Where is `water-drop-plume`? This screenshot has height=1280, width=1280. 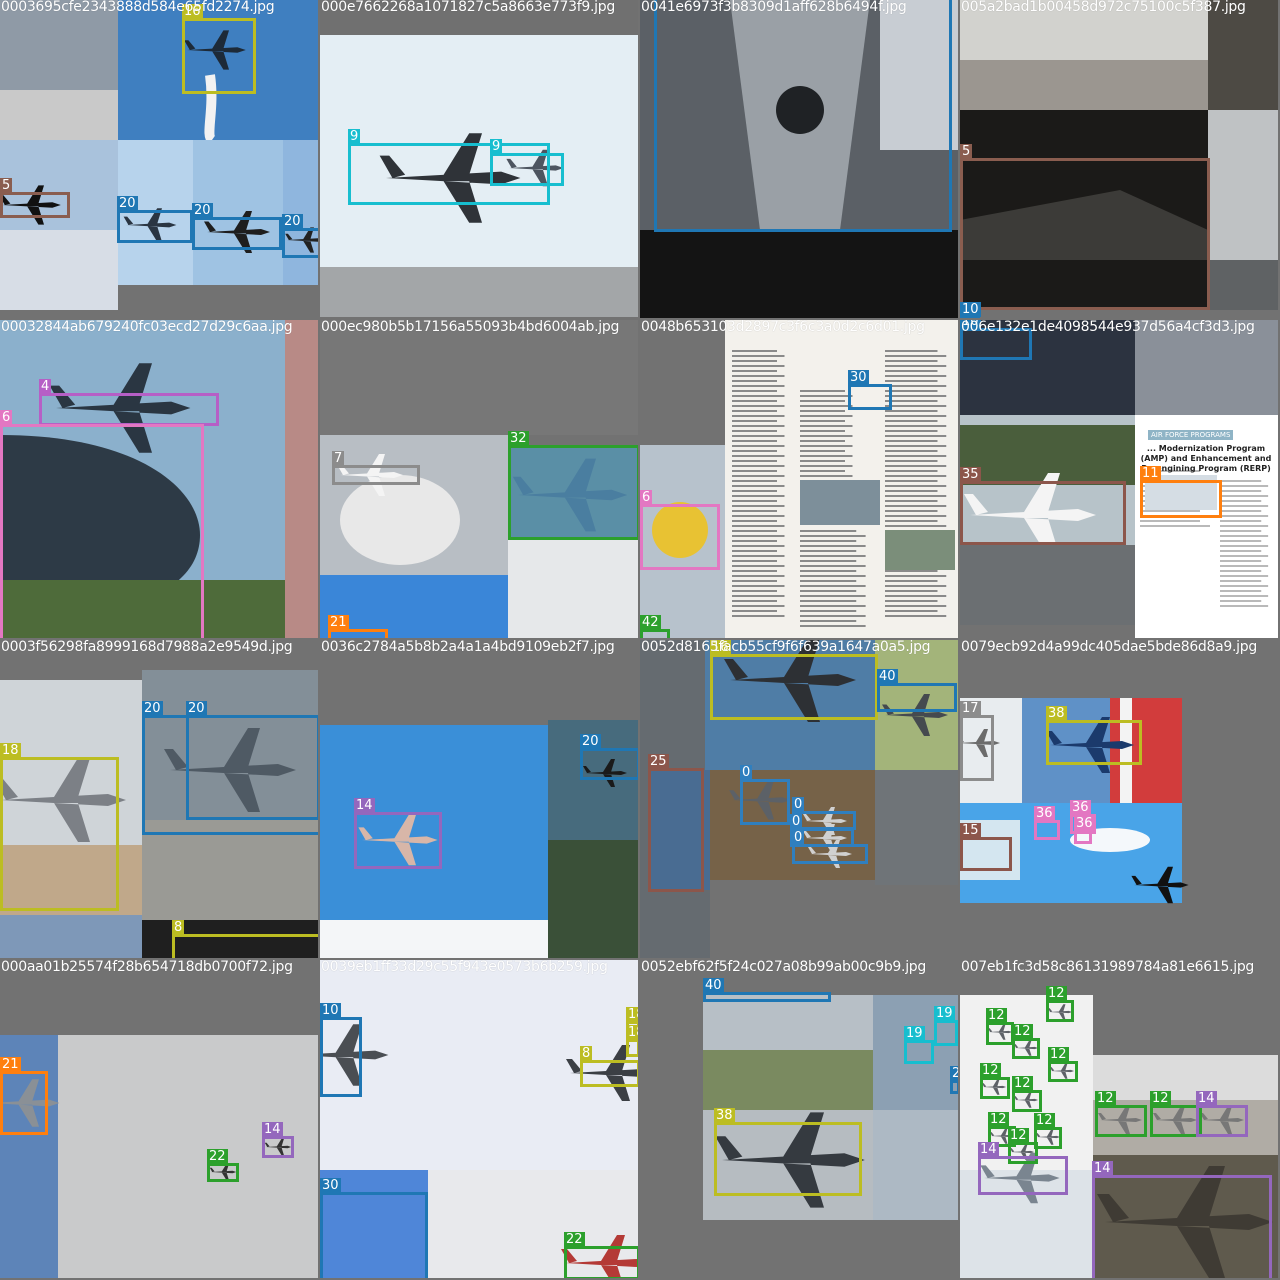
water-drop-plume is located at coordinates (400, 520).